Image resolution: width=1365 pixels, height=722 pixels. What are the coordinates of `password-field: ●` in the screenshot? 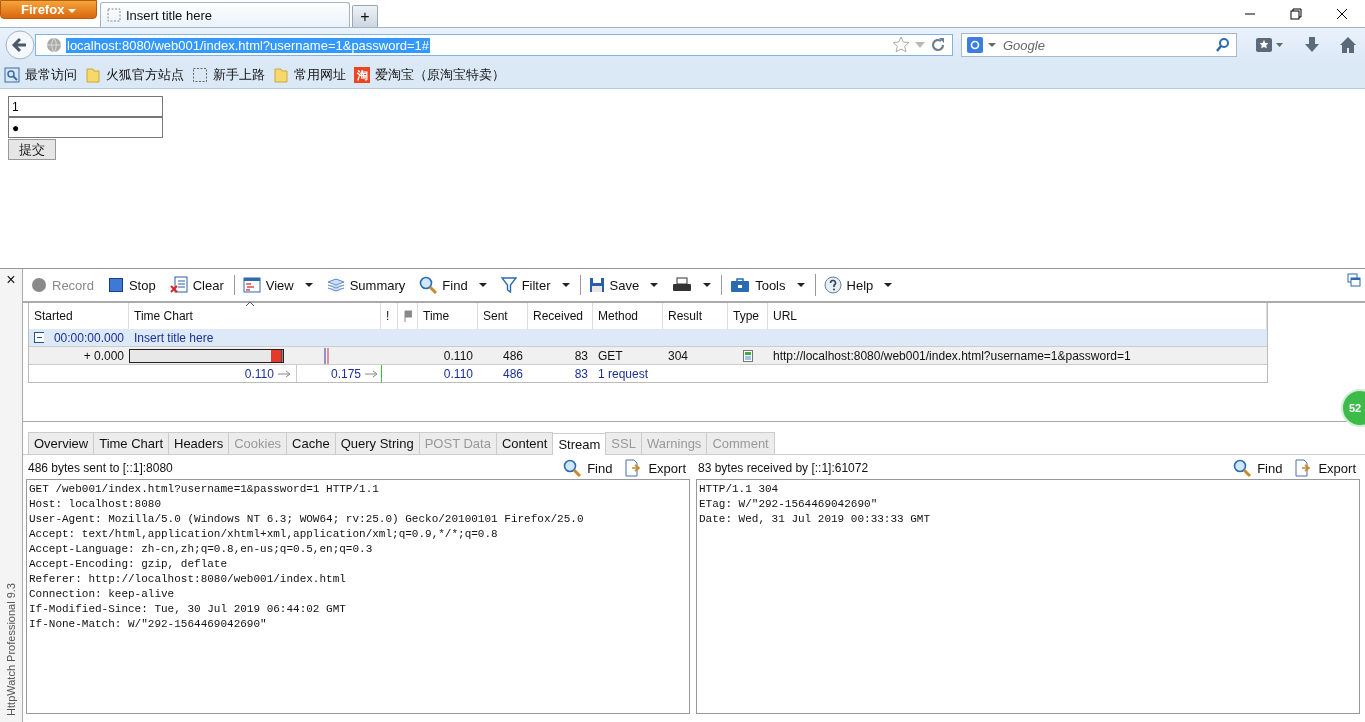 It's located at (85, 127).